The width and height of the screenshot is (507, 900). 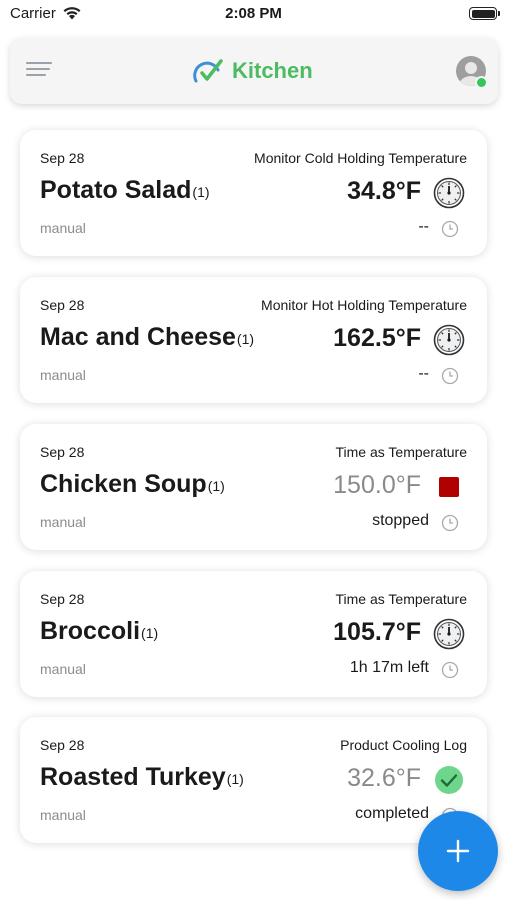 I want to click on card-status: 1h 17m left, so click(x=389, y=667).